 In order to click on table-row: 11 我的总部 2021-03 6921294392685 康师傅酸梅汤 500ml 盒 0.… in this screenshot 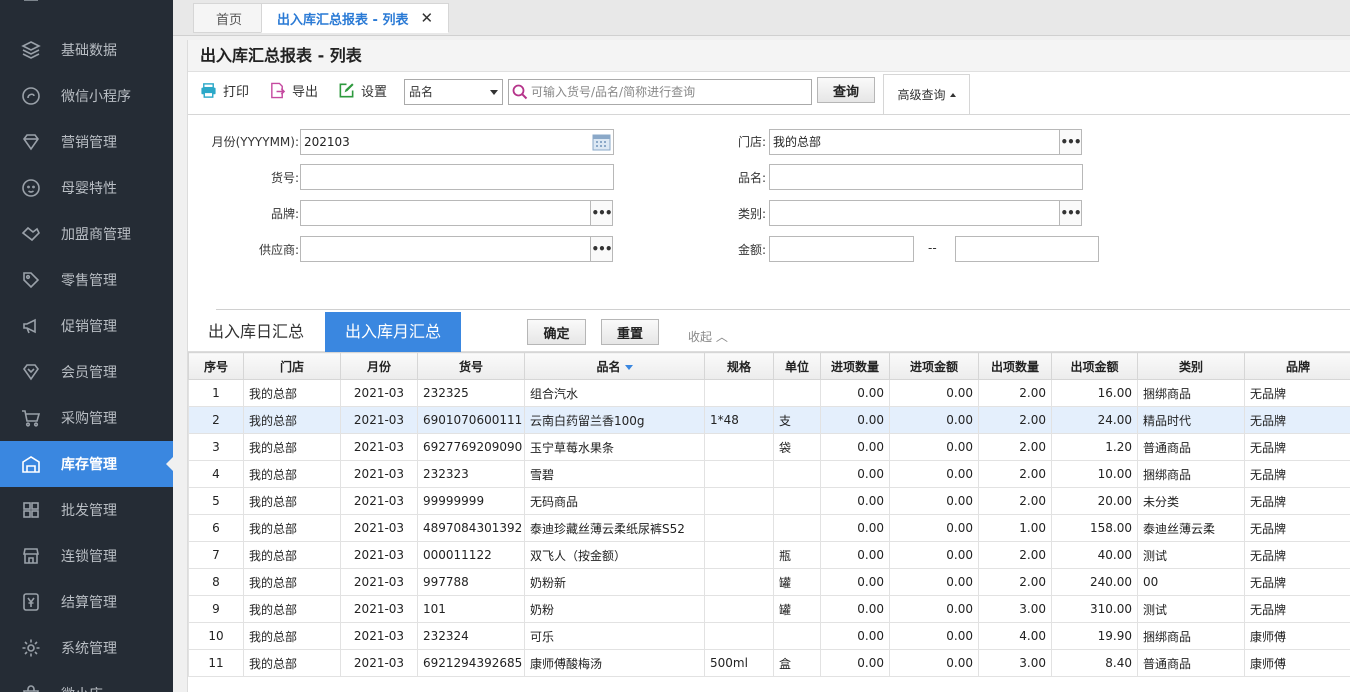, I will do `click(769, 663)`.